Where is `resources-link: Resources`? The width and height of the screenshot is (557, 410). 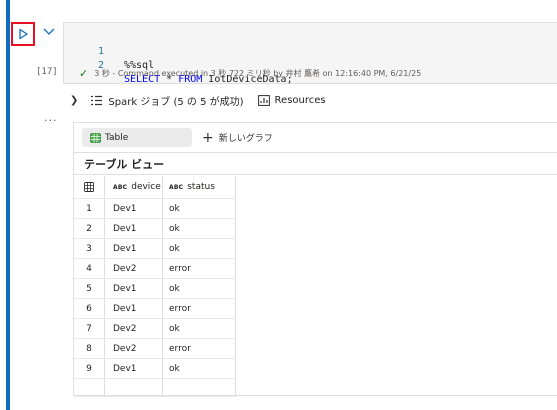
resources-link: Resources is located at coordinates (300, 100).